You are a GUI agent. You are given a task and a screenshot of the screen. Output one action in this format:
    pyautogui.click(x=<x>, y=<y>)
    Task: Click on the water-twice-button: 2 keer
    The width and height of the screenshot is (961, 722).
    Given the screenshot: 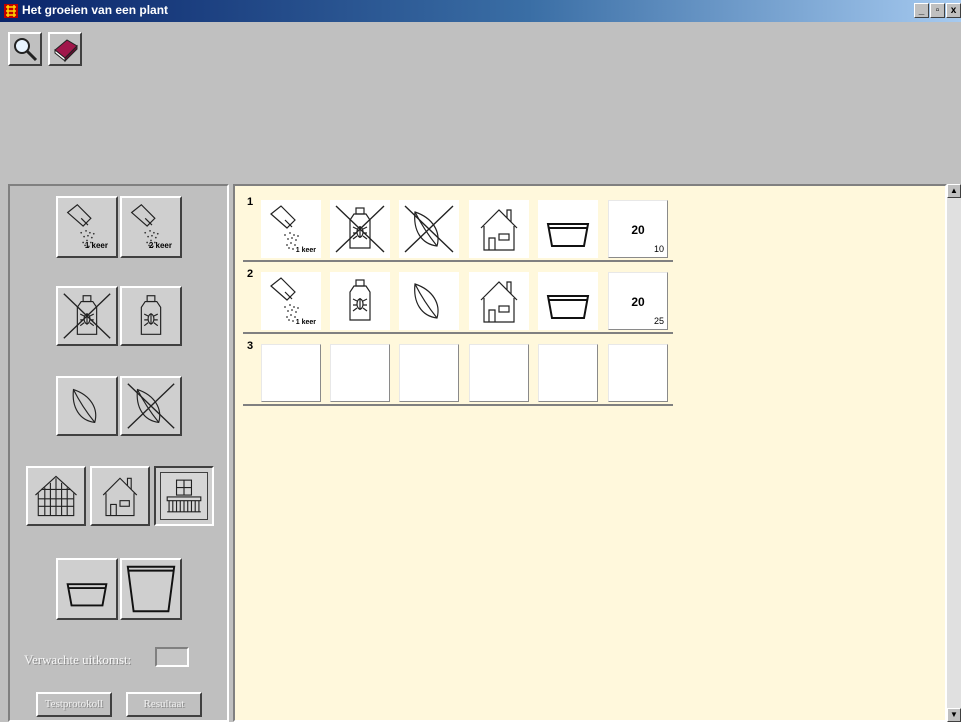 What is the action you would take?
    pyautogui.click(x=151, y=227)
    